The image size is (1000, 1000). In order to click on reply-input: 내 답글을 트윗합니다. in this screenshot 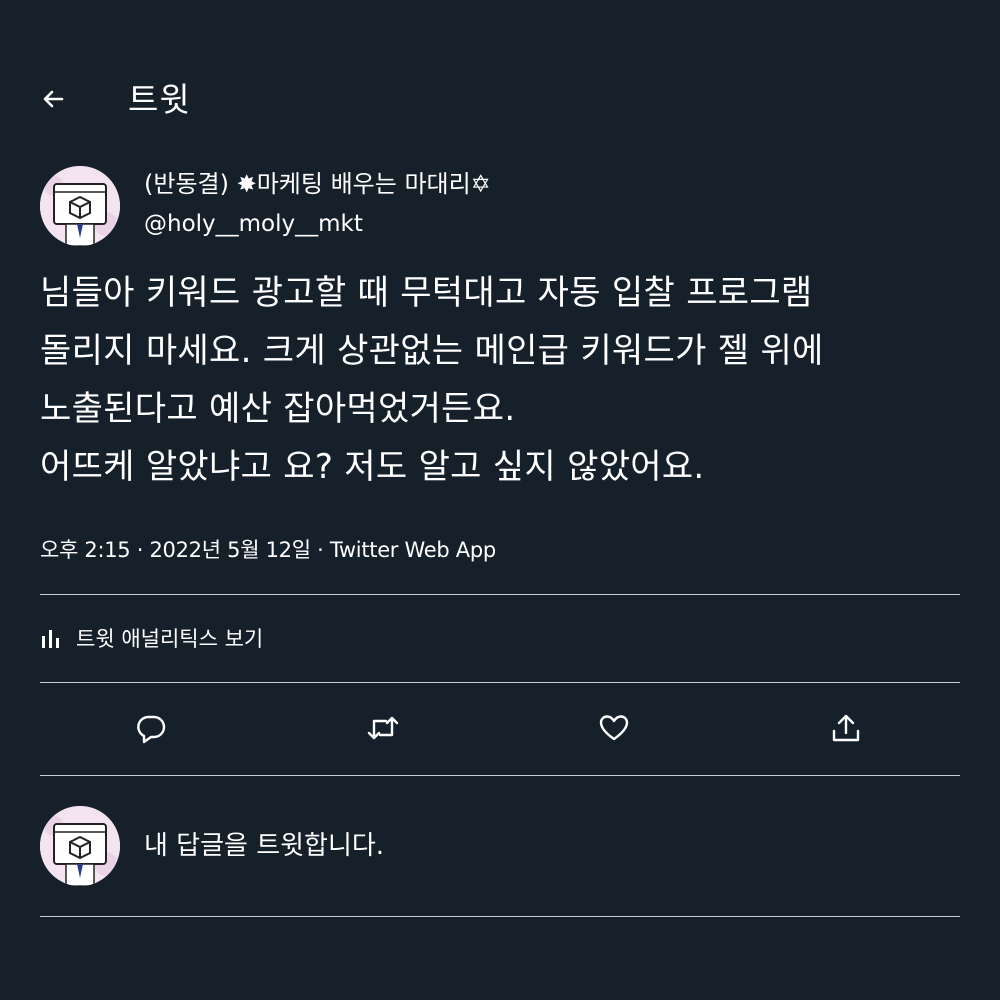, I will do `click(264, 846)`.